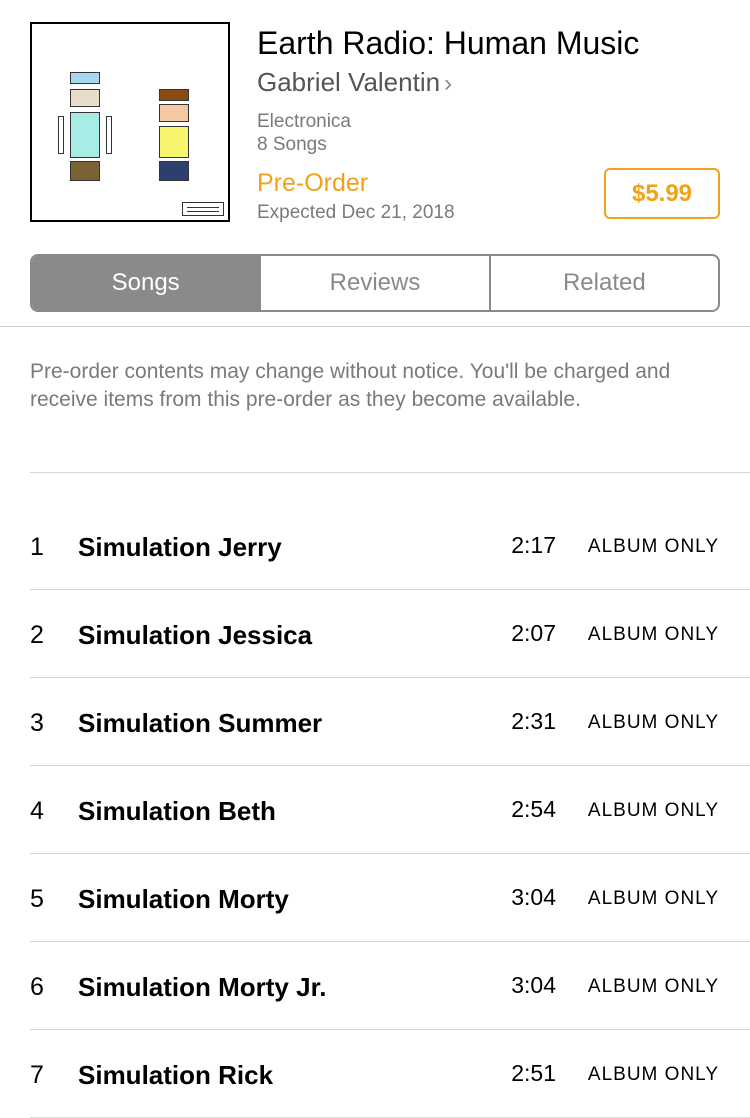 This screenshot has height=1118, width=750. Describe the element at coordinates (174, 142) in the screenshot. I see `artwork-block-yellow` at that location.